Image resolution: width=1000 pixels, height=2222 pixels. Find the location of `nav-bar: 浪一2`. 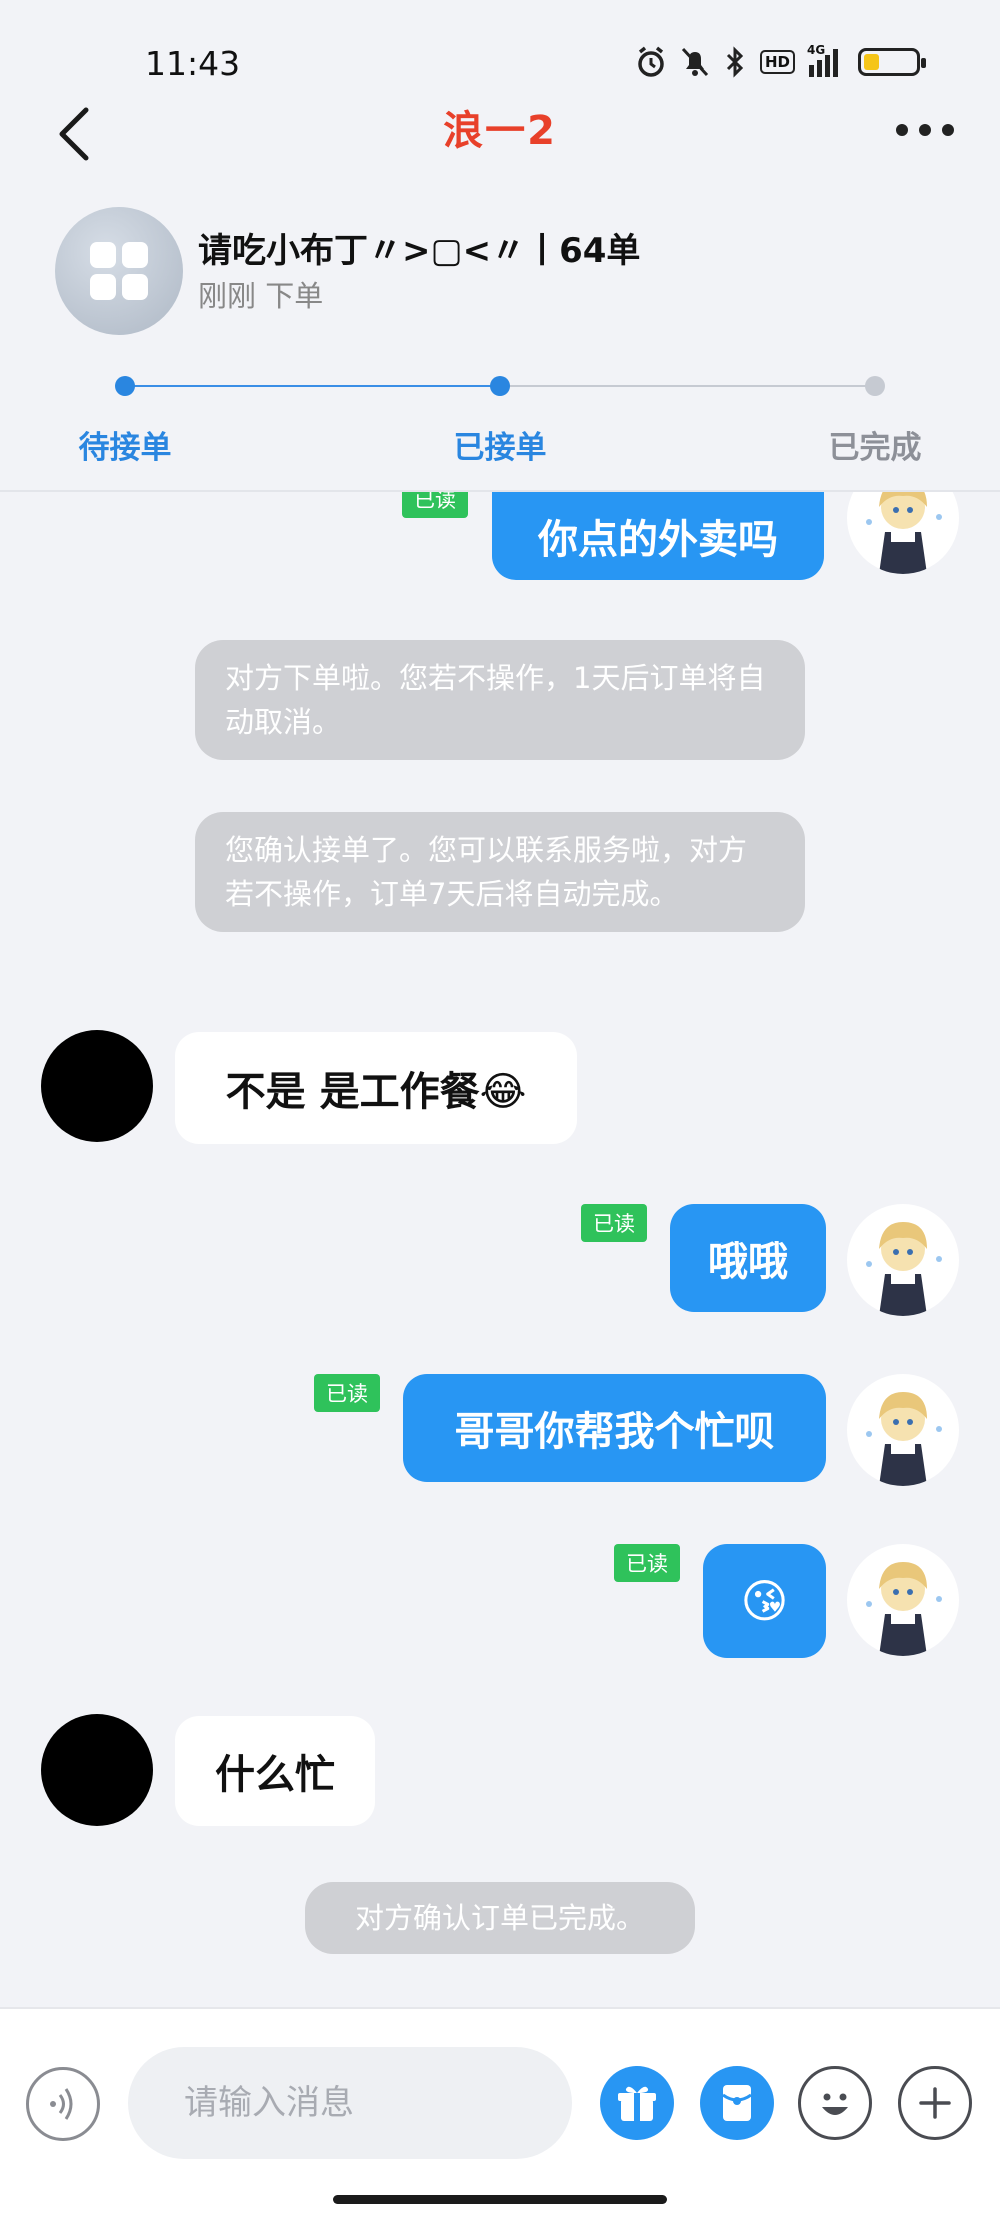

nav-bar: 浪一2 is located at coordinates (500, 130).